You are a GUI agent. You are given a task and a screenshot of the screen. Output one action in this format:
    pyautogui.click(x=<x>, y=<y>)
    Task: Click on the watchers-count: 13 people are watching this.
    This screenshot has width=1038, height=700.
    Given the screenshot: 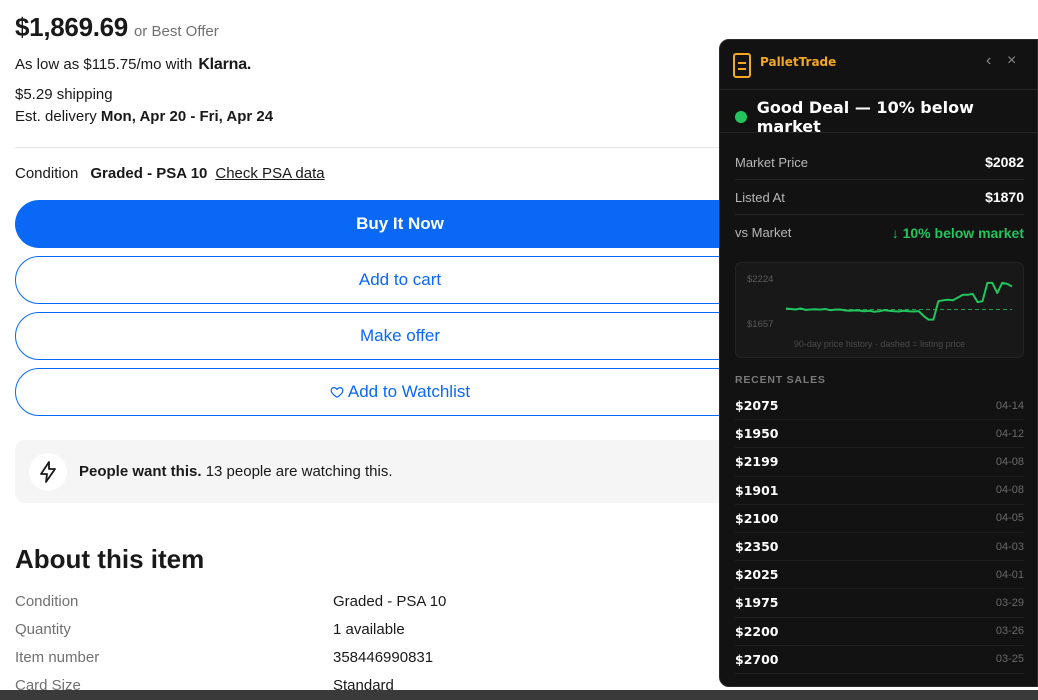 What is the action you would take?
    pyautogui.click(x=299, y=471)
    